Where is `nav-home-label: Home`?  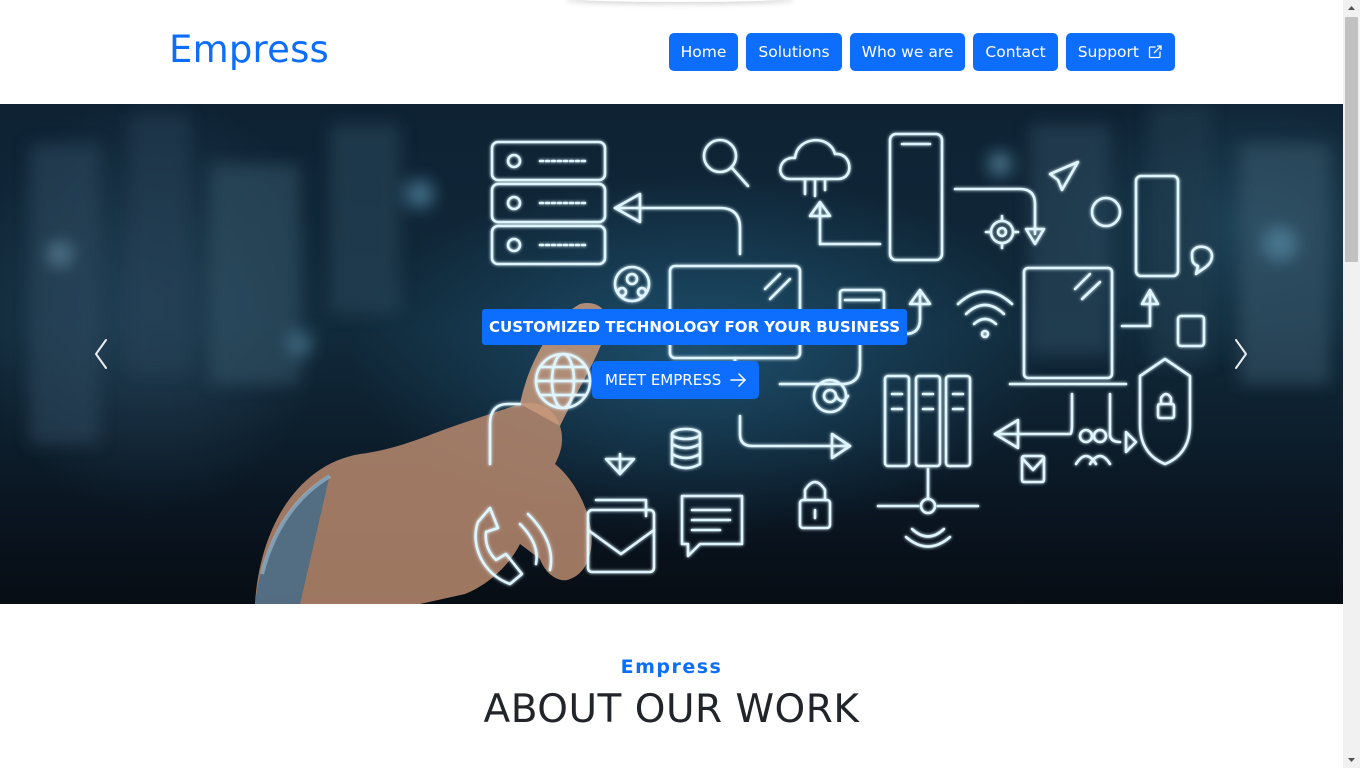 nav-home-label: Home is located at coordinates (703, 52).